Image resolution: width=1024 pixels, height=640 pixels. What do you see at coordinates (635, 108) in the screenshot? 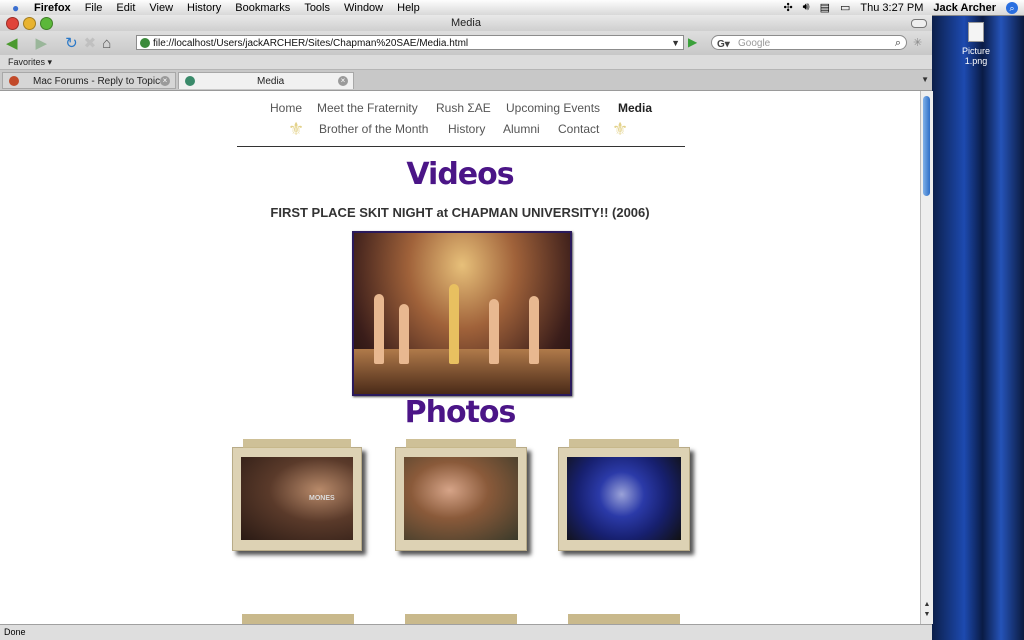
I see `site-nav-media: Media` at bounding box center [635, 108].